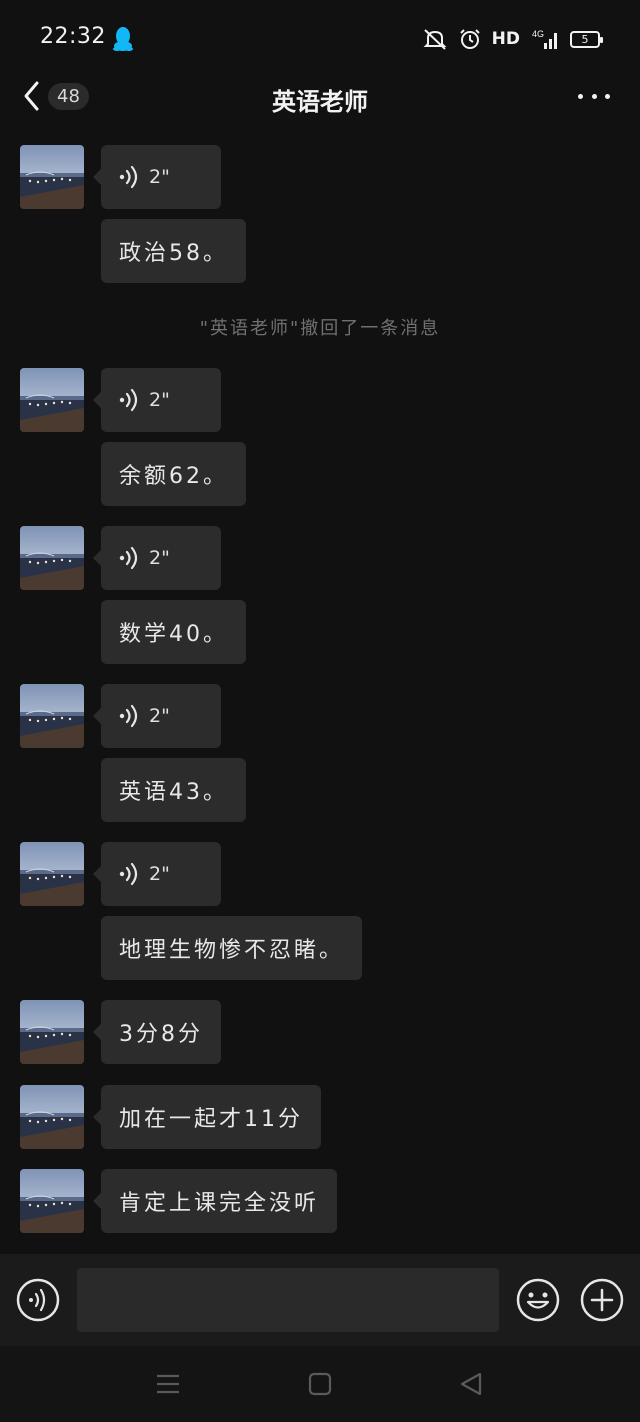 This screenshot has width=640, height=1422. I want to click on qq-icon, so click(123, 39).